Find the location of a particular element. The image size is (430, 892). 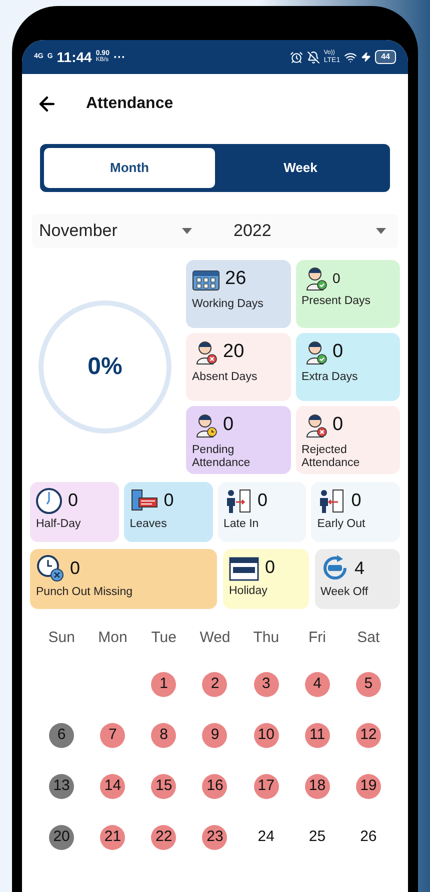

dropdown: 2022 is located at coordinates (305, 231).